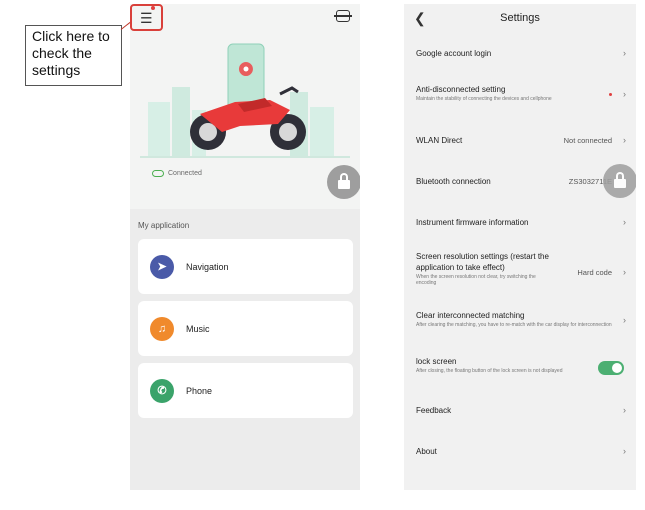  I want to click on app-label: Music, so click(198, 328).